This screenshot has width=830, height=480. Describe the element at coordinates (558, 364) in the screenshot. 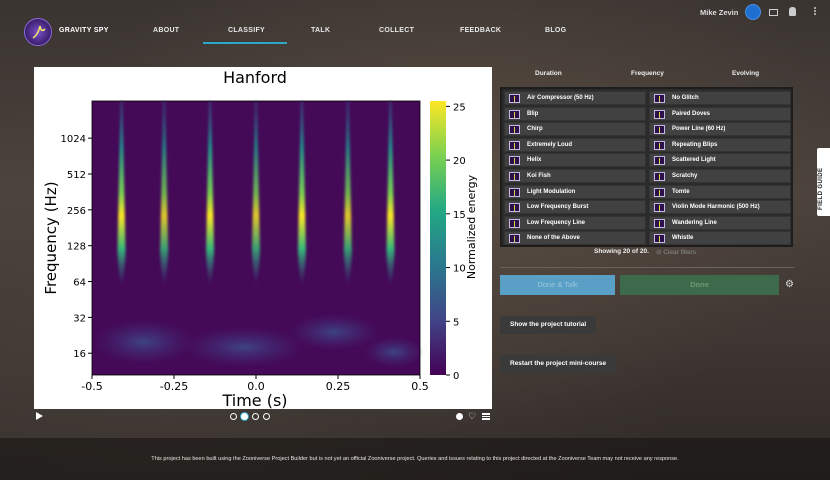

I see `restart-minicourse-button: Restart the project mini-course` at that location.